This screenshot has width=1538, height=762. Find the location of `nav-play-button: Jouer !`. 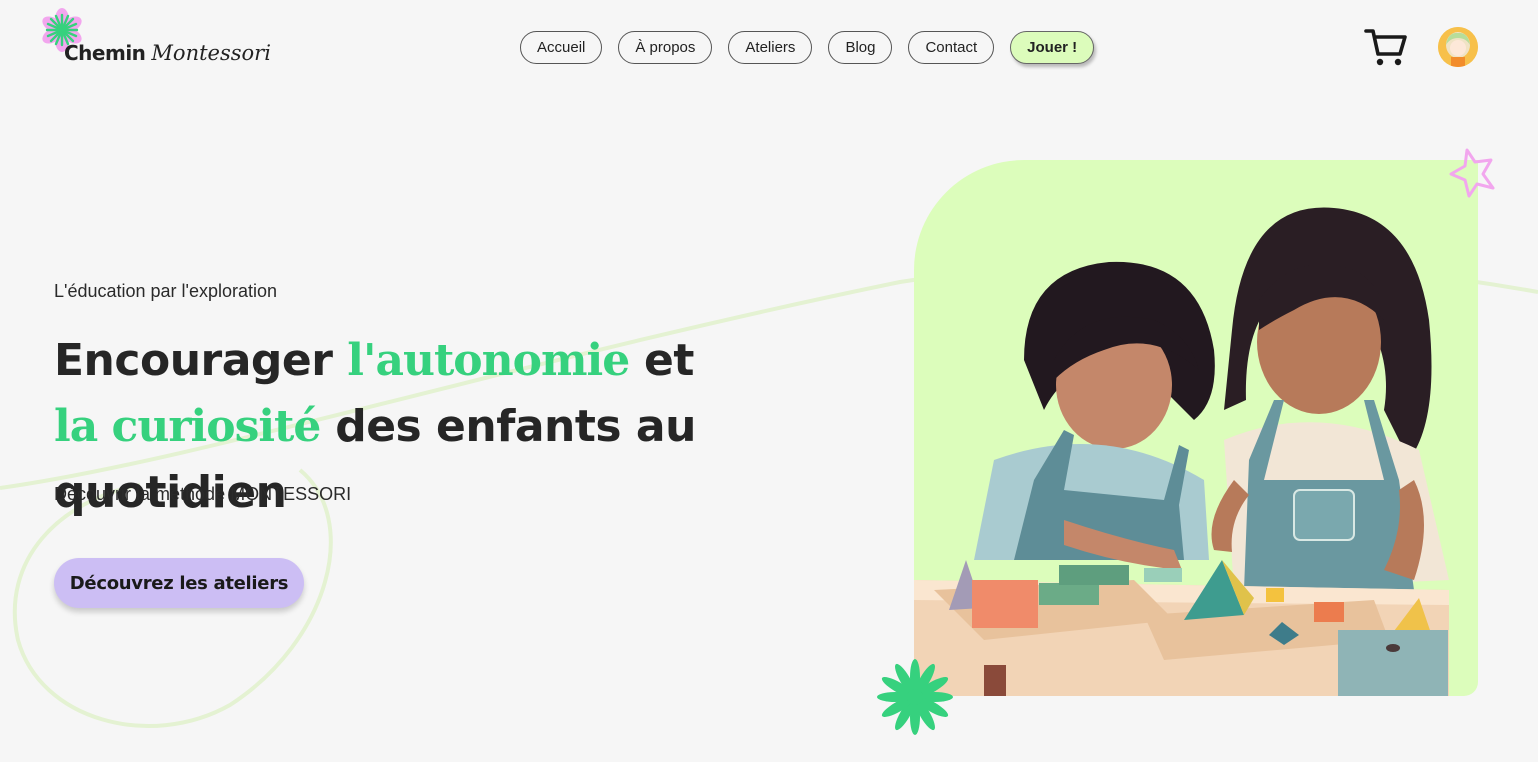

nav-play-button: Jouer ! is located at coordinates (1052, 47).